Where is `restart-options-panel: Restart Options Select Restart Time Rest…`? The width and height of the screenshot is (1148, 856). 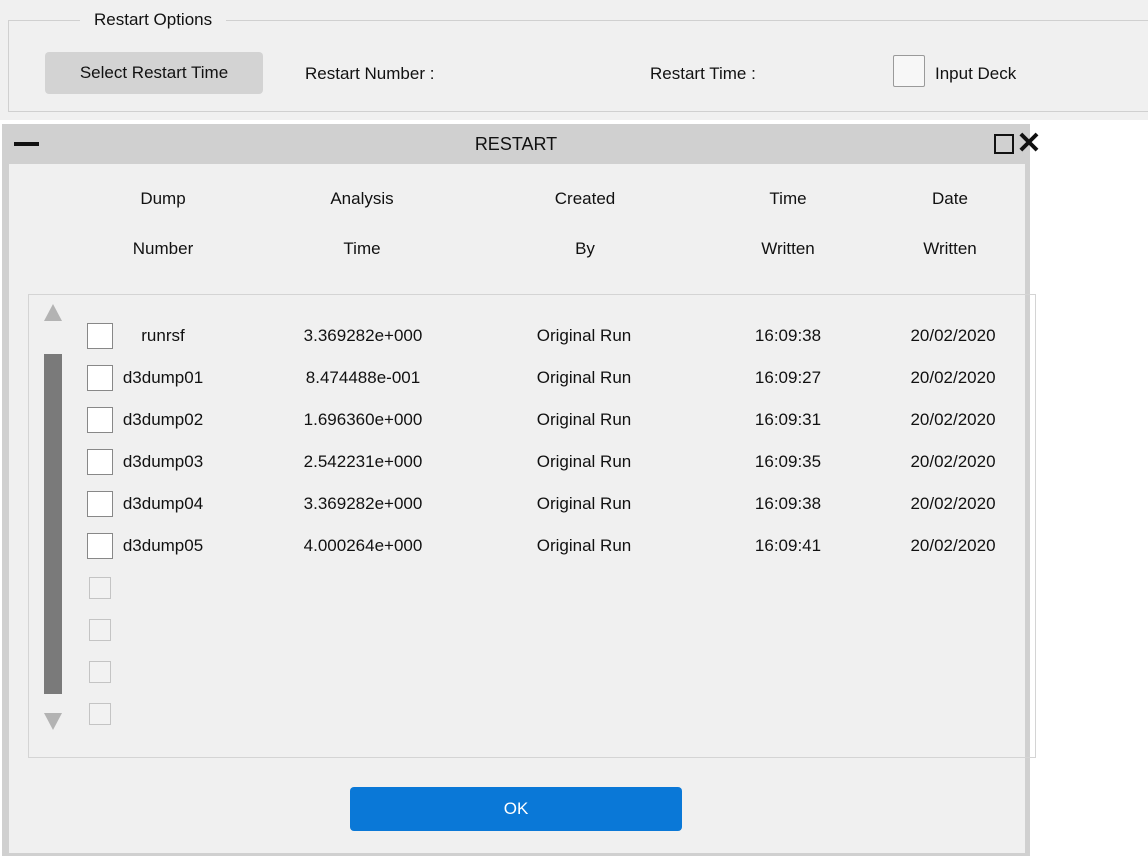
restart-options-panel: Restart Options Select Restart Time Rest… is located at coordinates (574, 60).